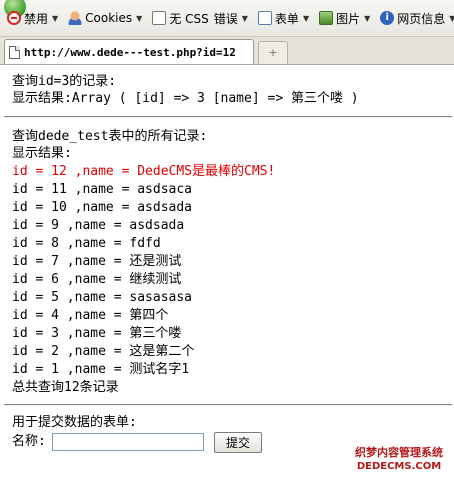 The width and height of the screenshot is (454, 479). What do you see at coordinates (159, 18) in the screenshot?
I see `css-icon` at bounding box center [159, 18].